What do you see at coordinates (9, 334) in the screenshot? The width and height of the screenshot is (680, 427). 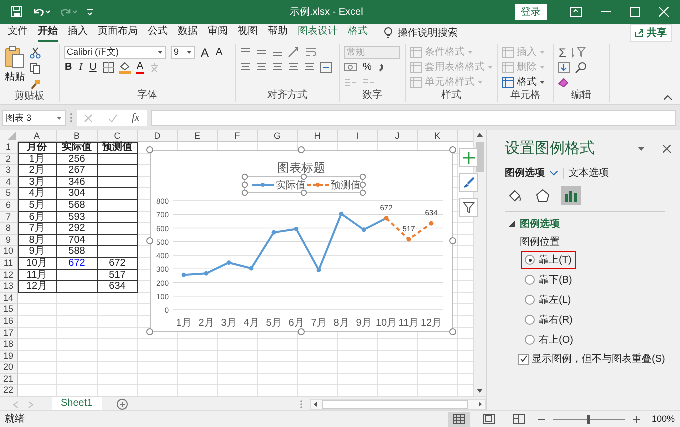 I see `row-header: 17` at bounding box center [9, 334].